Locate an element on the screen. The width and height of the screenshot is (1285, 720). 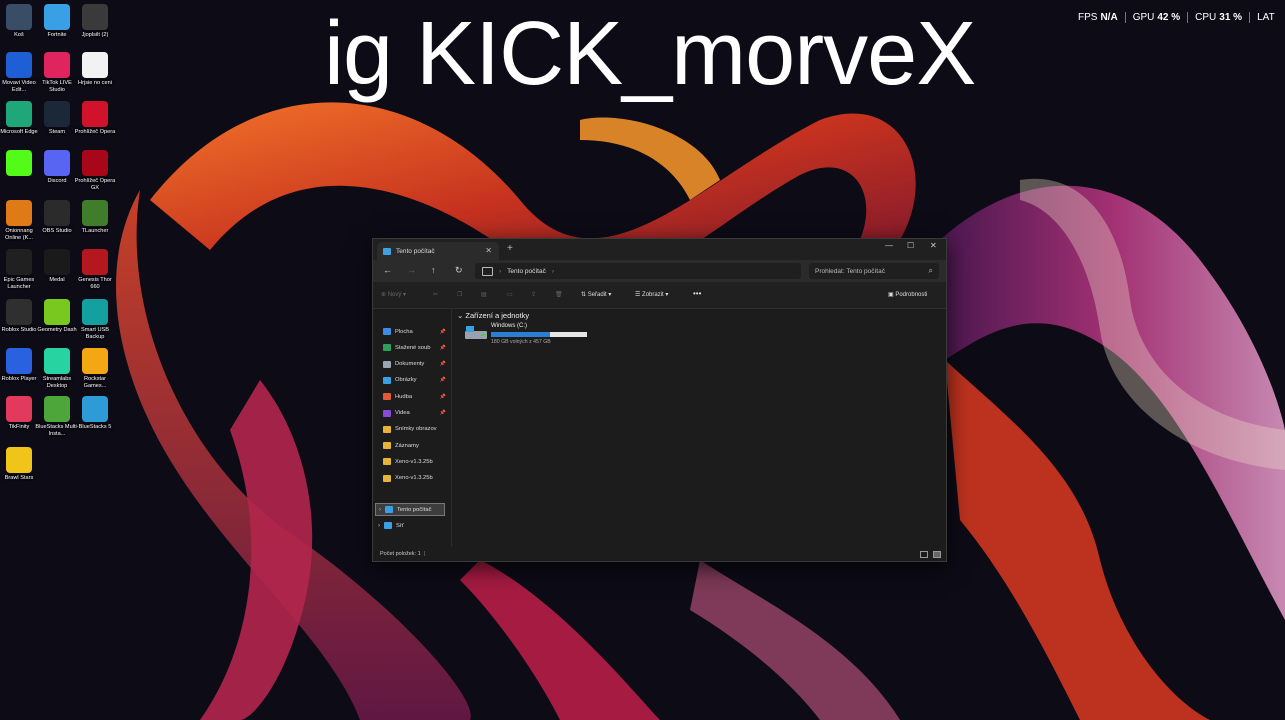
desktop-icon: Jjoplsilt (2) is located at coordinates (95, 21).